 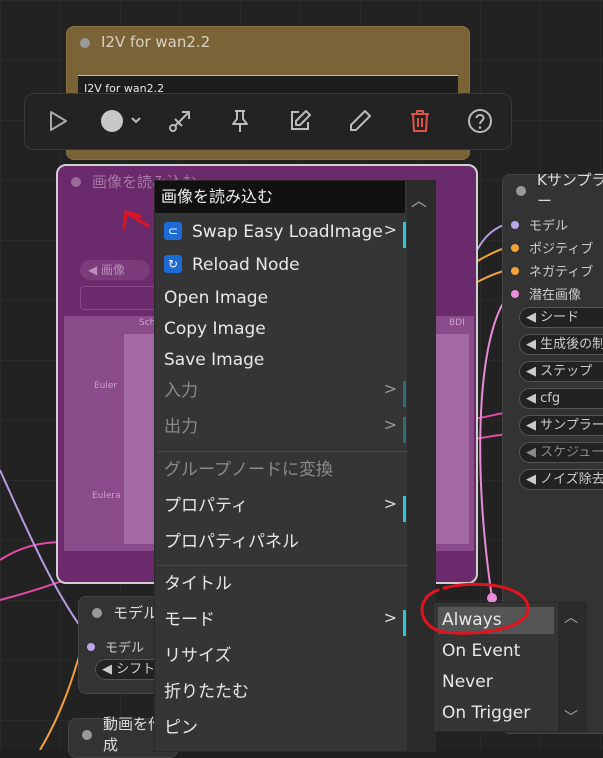 I want to click on input-positive: ポジティブ, so click(x=552, y=247).